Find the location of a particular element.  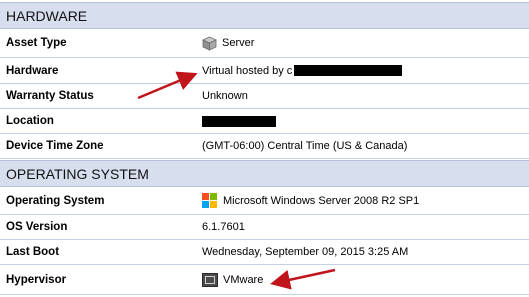

asset-type-label: Asset Type is located at coordinates (36, 43).